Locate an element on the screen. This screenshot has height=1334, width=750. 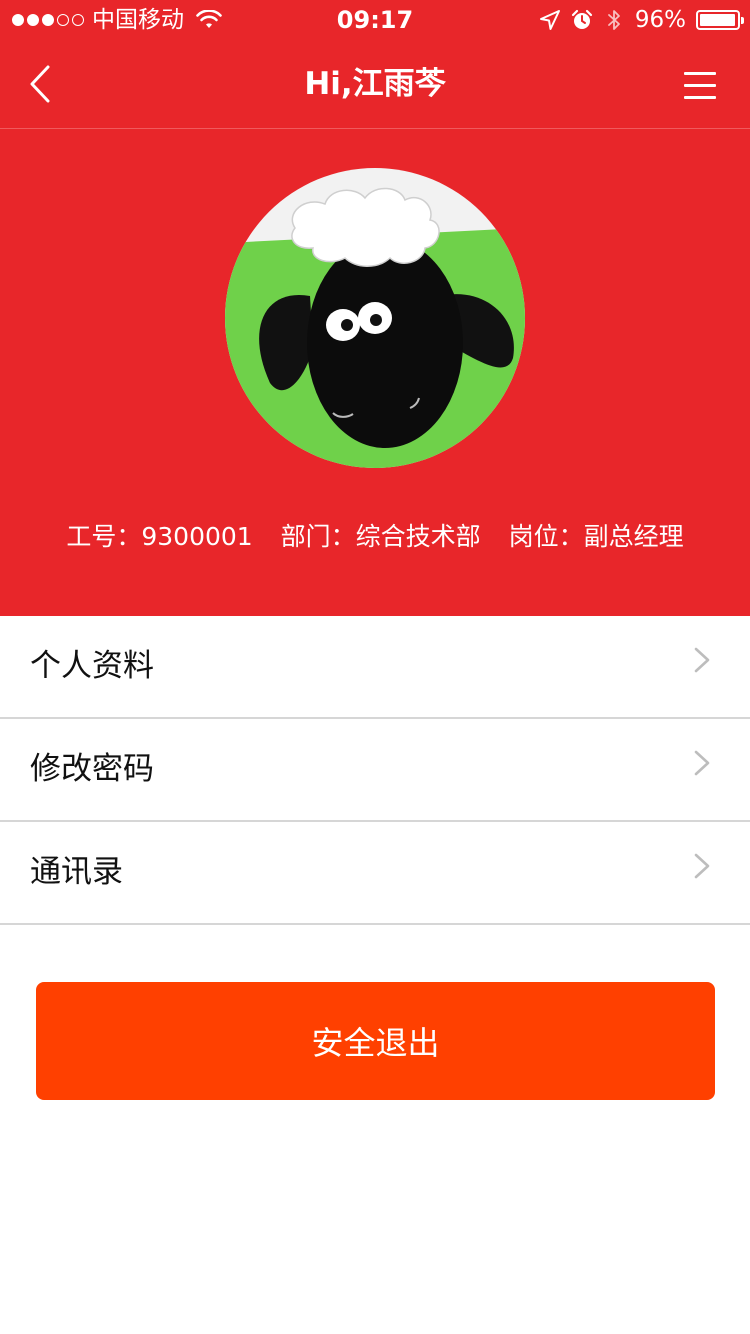
navigation-bar: Hi,江雨芩 is located at coordinates (375, 84).